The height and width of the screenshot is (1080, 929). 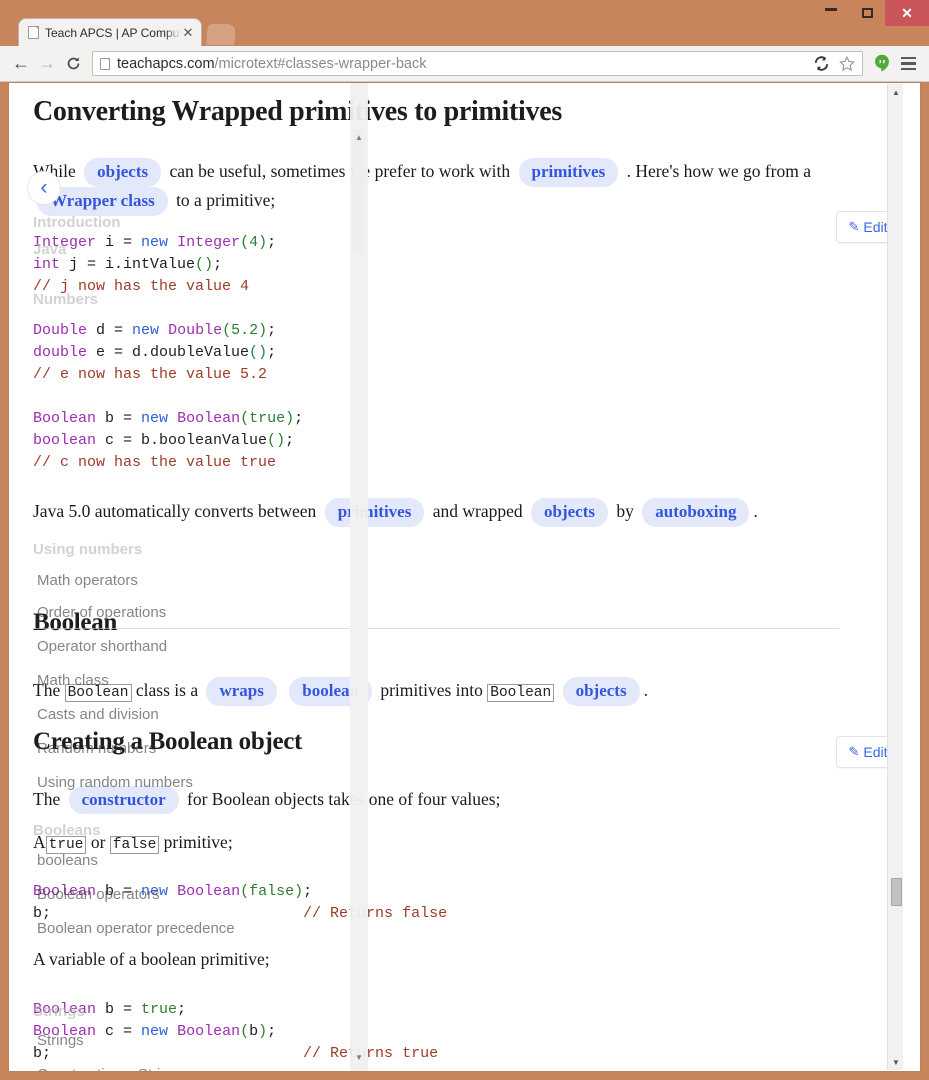 What do you see at coordinates (98, 842) in the screenshot?
I see `tf-text-b: or` at bounding box center [98, 842].